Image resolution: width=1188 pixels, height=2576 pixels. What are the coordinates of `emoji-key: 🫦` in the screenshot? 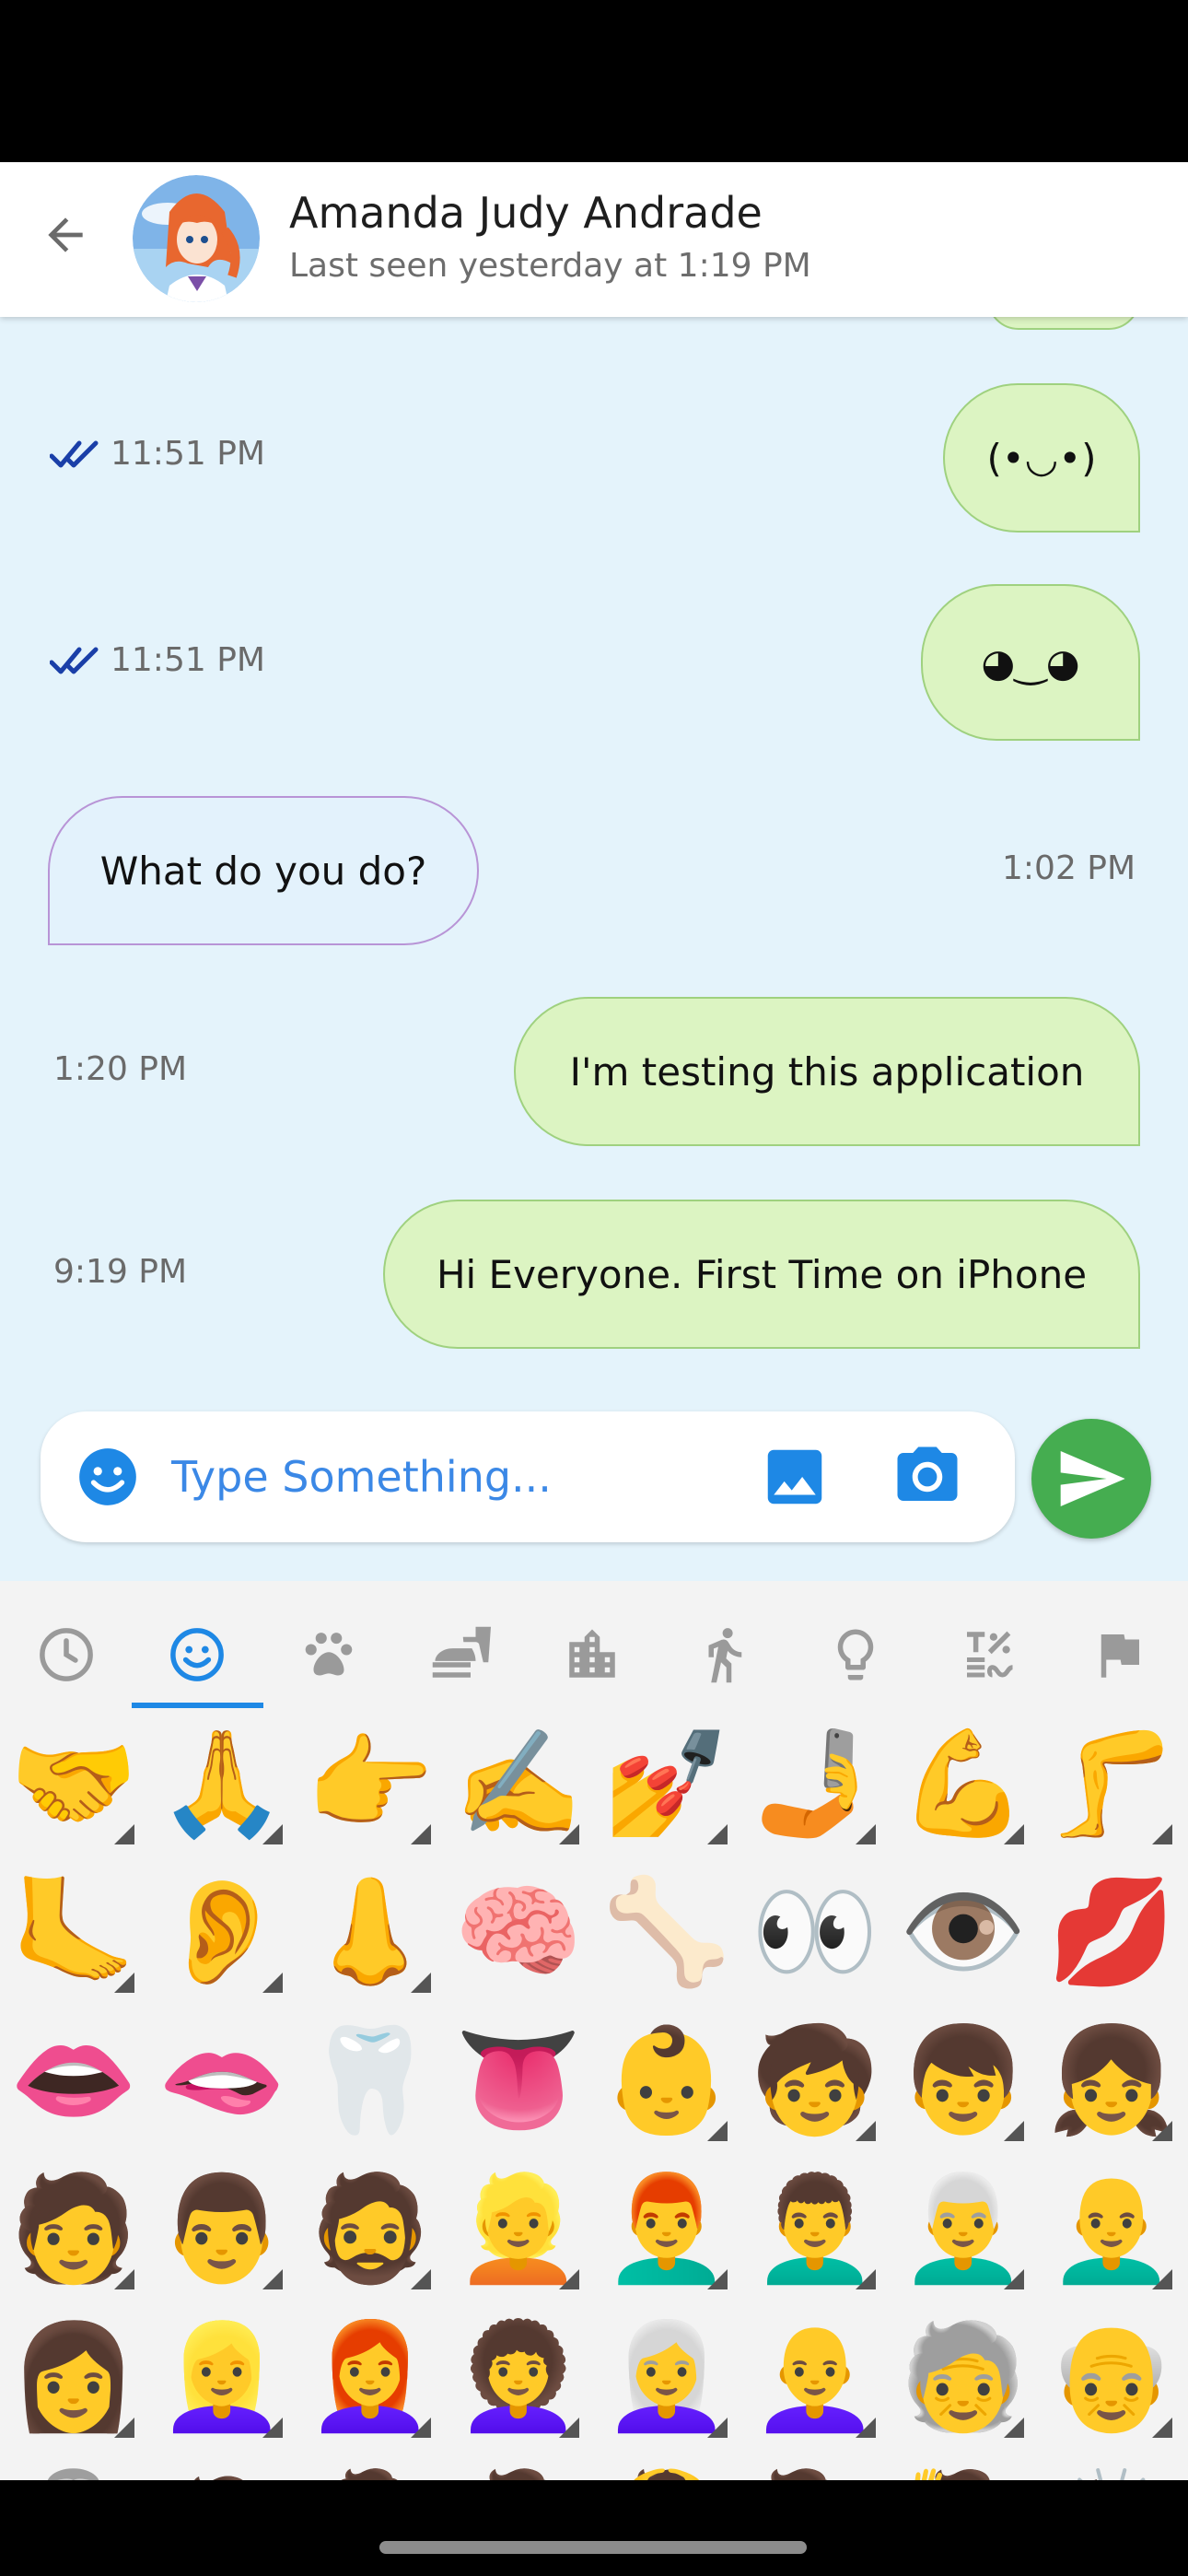 It's located at (222, 2080).